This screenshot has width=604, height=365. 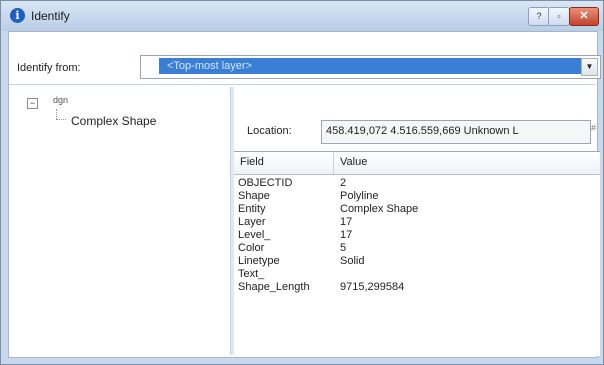 What do you see at coordinates (372, 287) in the screenshot?
I see `value-cell: 9715,299584` at bounding box center [372, 287].